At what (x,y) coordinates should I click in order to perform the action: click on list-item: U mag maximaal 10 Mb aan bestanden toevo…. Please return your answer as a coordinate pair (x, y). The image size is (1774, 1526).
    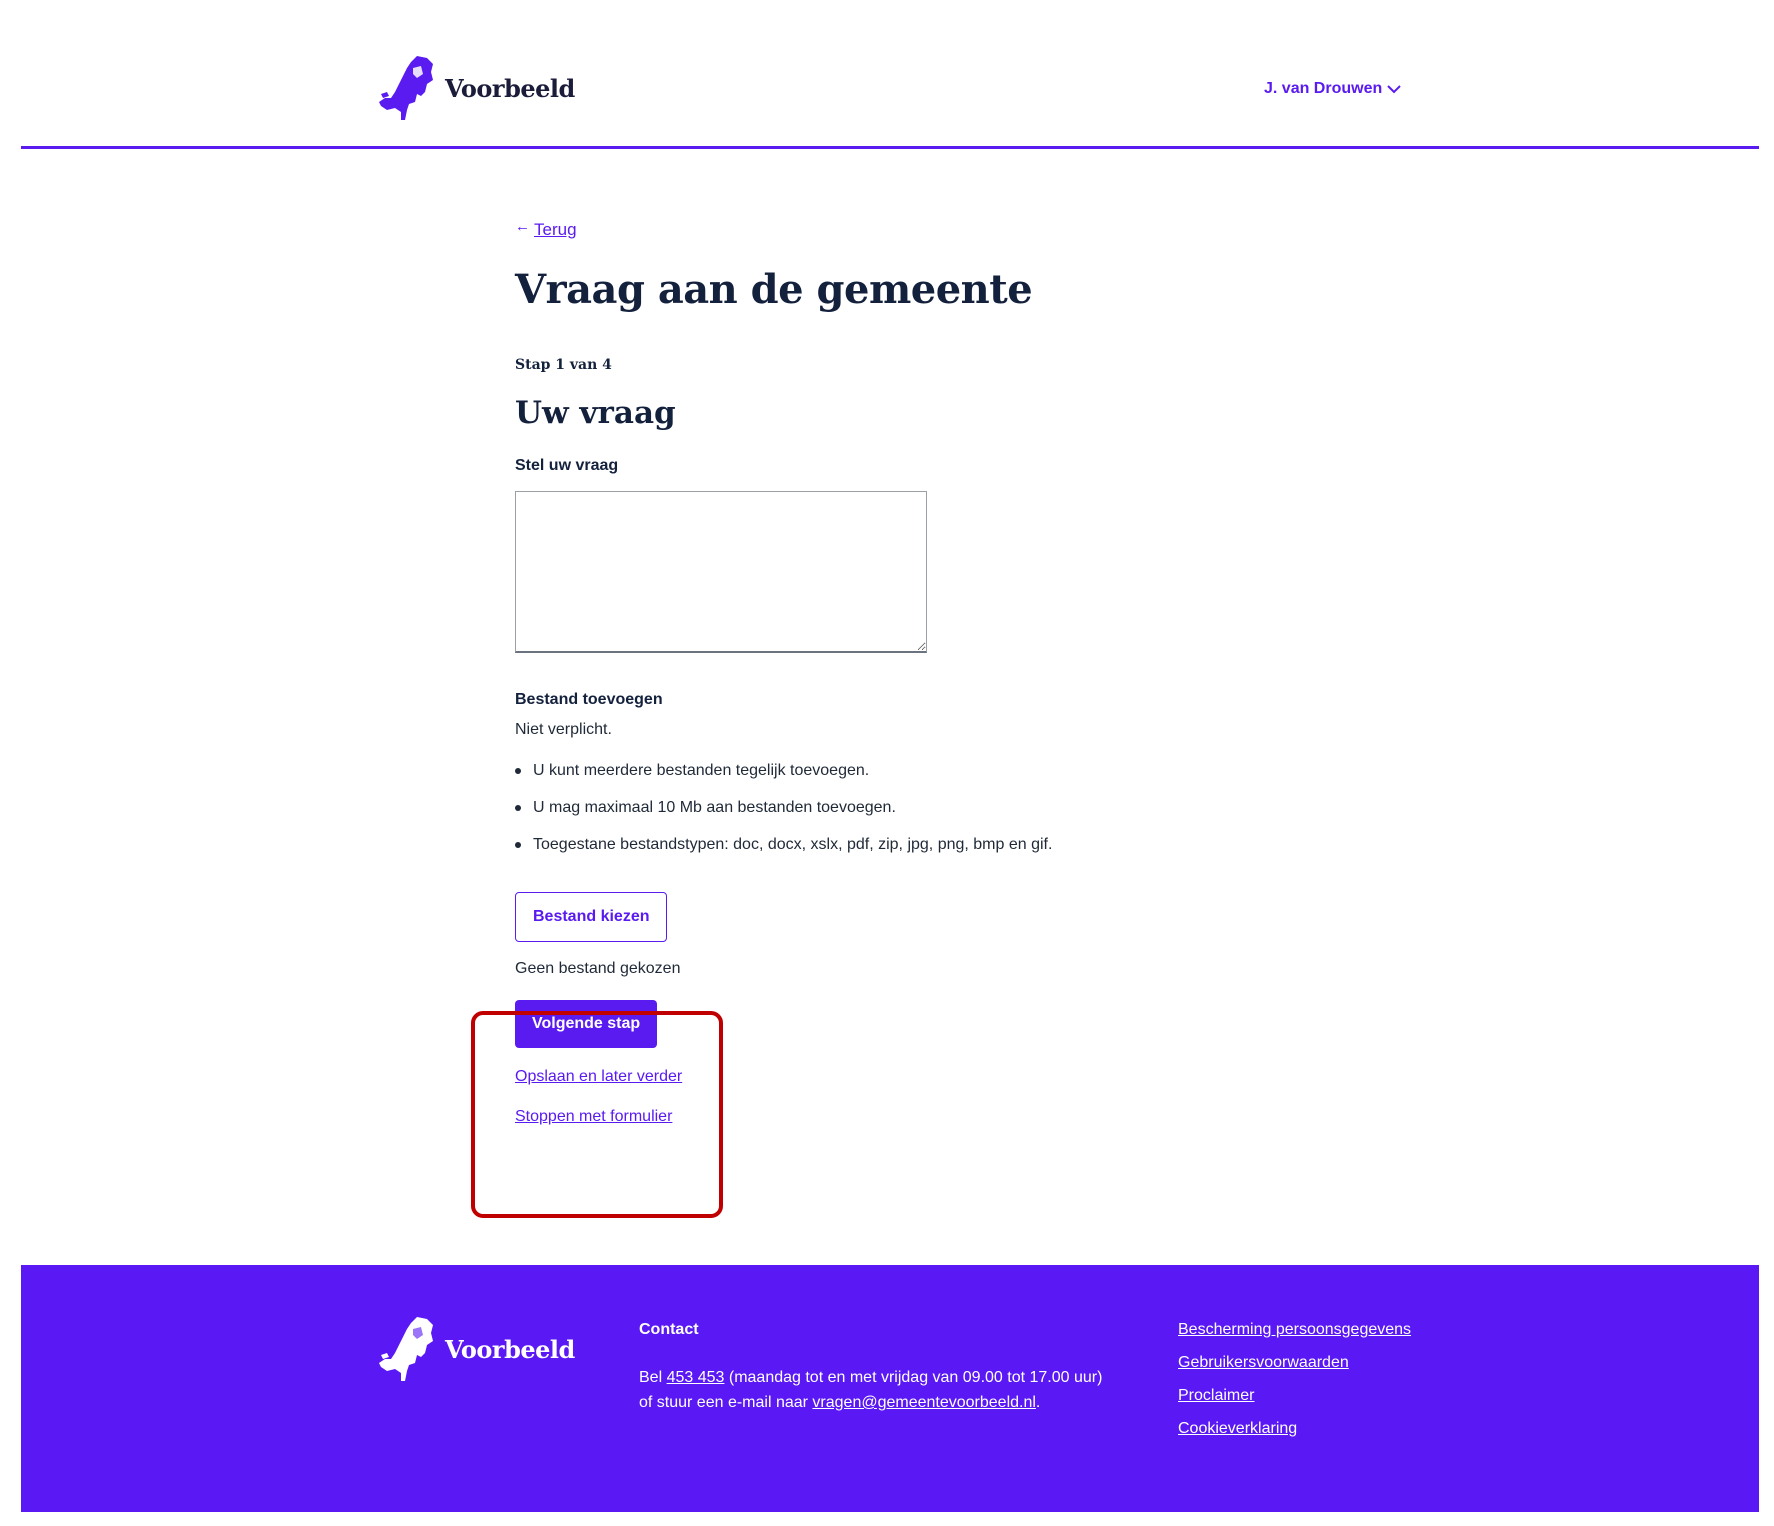
    Looking at the image, I should click on (865, 807).